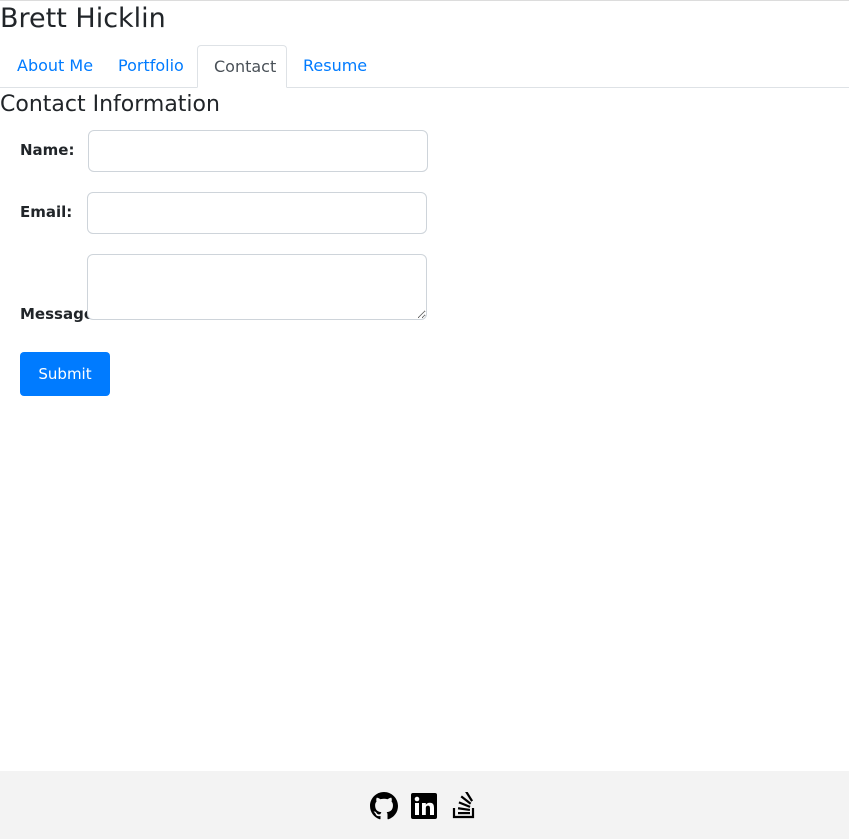  I want to click on nav-tabs: About Me Portfolio Contact Resume, so click(424, 66).